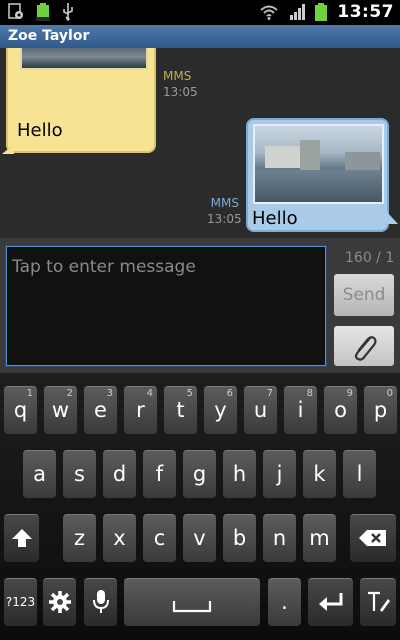 The height and width of the screenshot is (640, 400). I want to click on key-label: o, so click(340, 410).